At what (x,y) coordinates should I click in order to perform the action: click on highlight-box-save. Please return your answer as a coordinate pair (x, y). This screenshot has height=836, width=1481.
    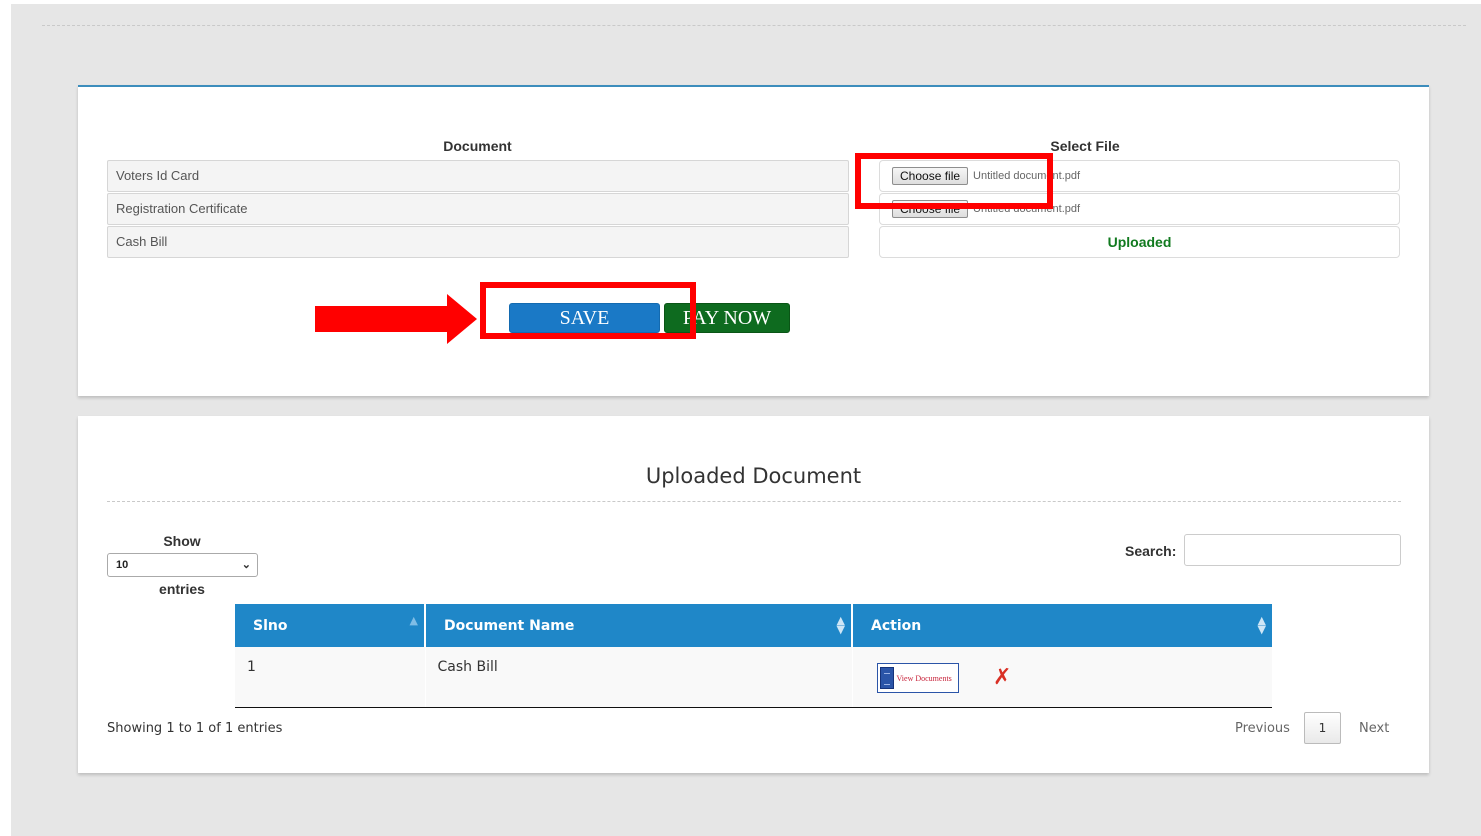
    Looking at the image, I should click on (588, 310).